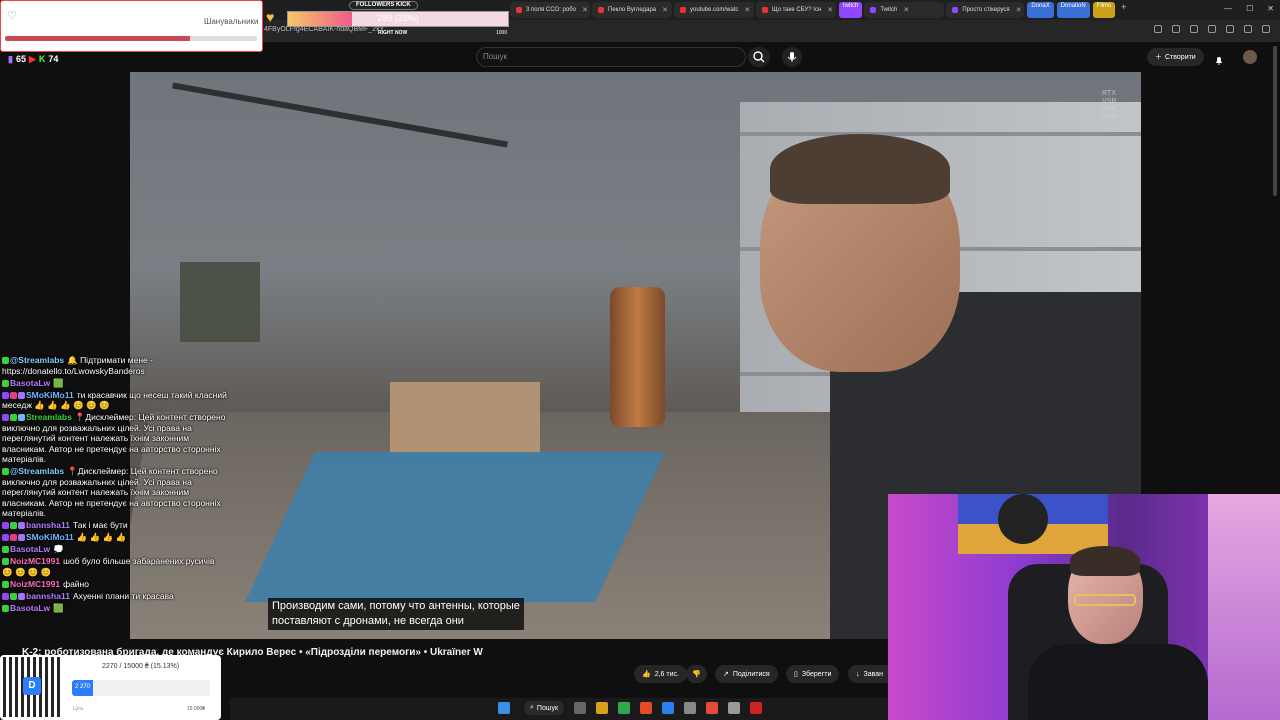 Image resolution: width=1280 pixels, height=720 pixels. I want to click on twitch-icon: ▮, so click(10, 58).